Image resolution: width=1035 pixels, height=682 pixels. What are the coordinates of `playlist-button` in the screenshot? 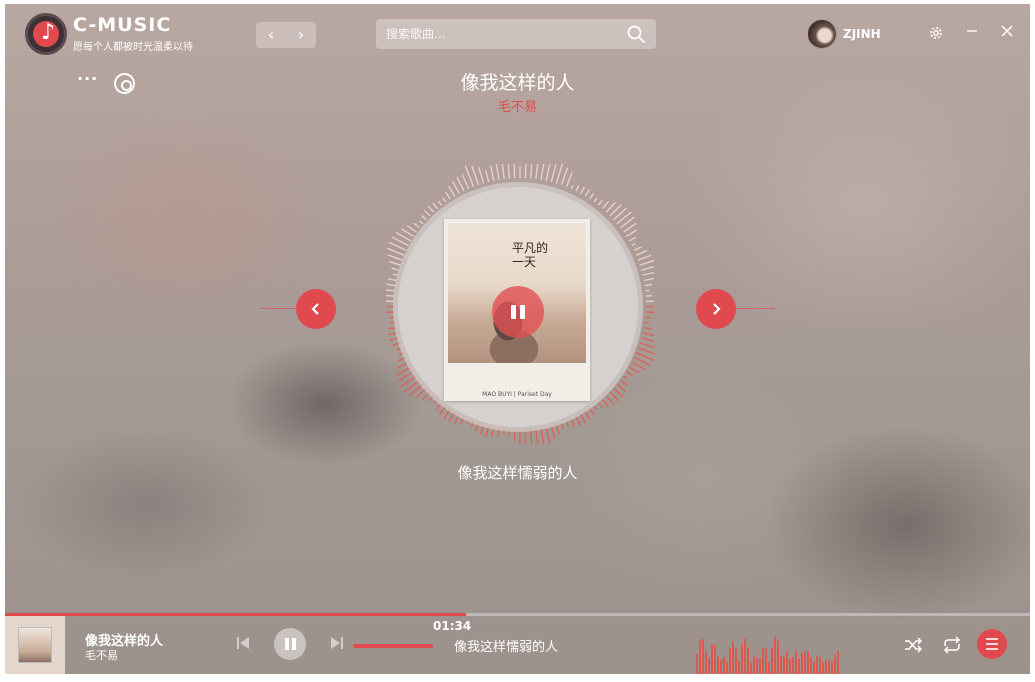 It's located at (992, 644).